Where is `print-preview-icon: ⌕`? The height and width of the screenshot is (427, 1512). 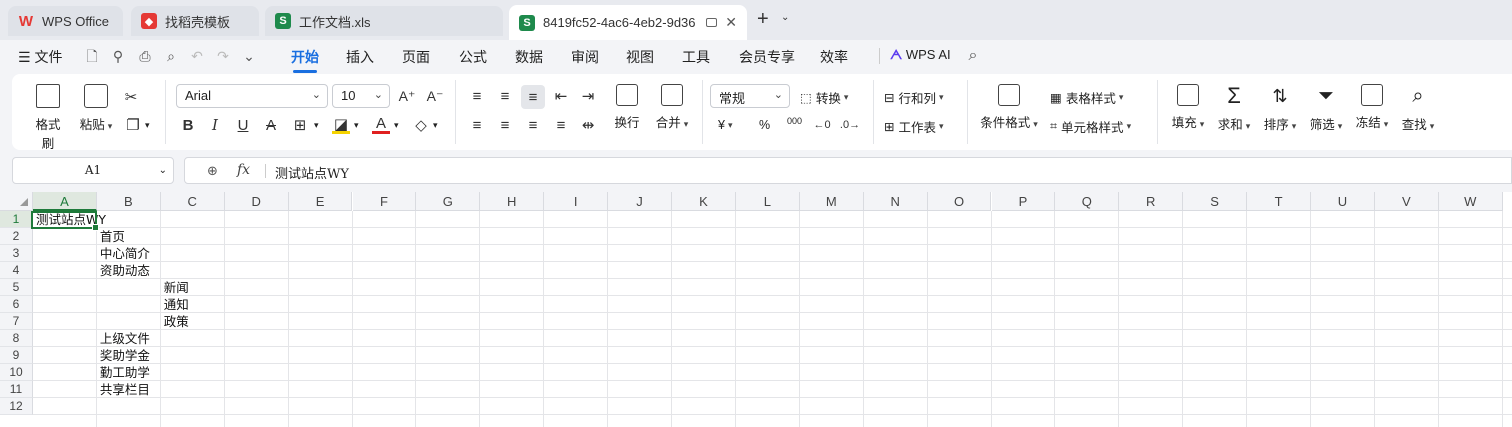
print-preview-icon: ⌕ is located at coordinates (171, 56).